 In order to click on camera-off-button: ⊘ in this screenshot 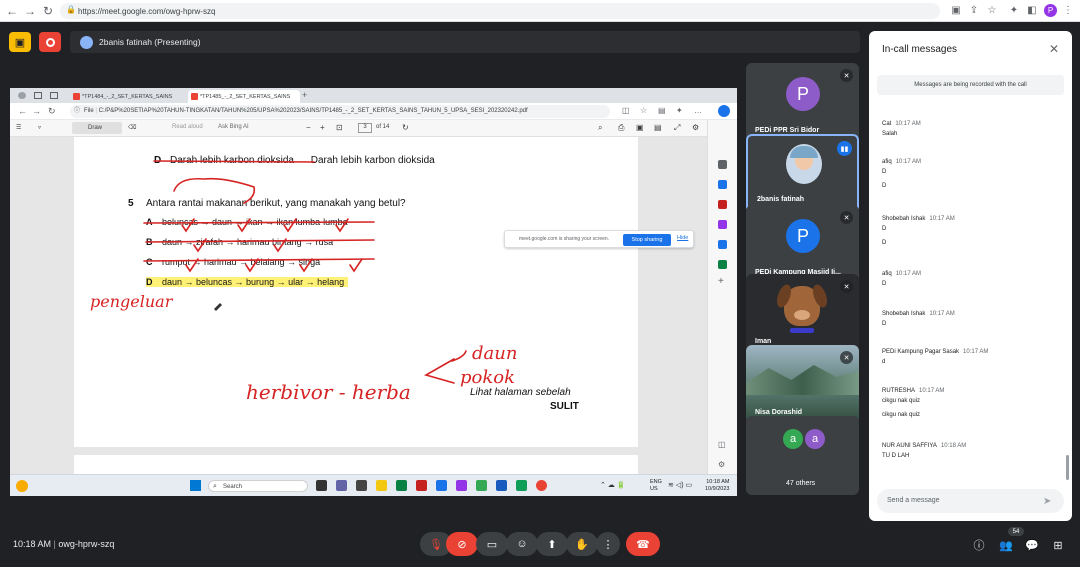, I will do `click(462, 544)`.